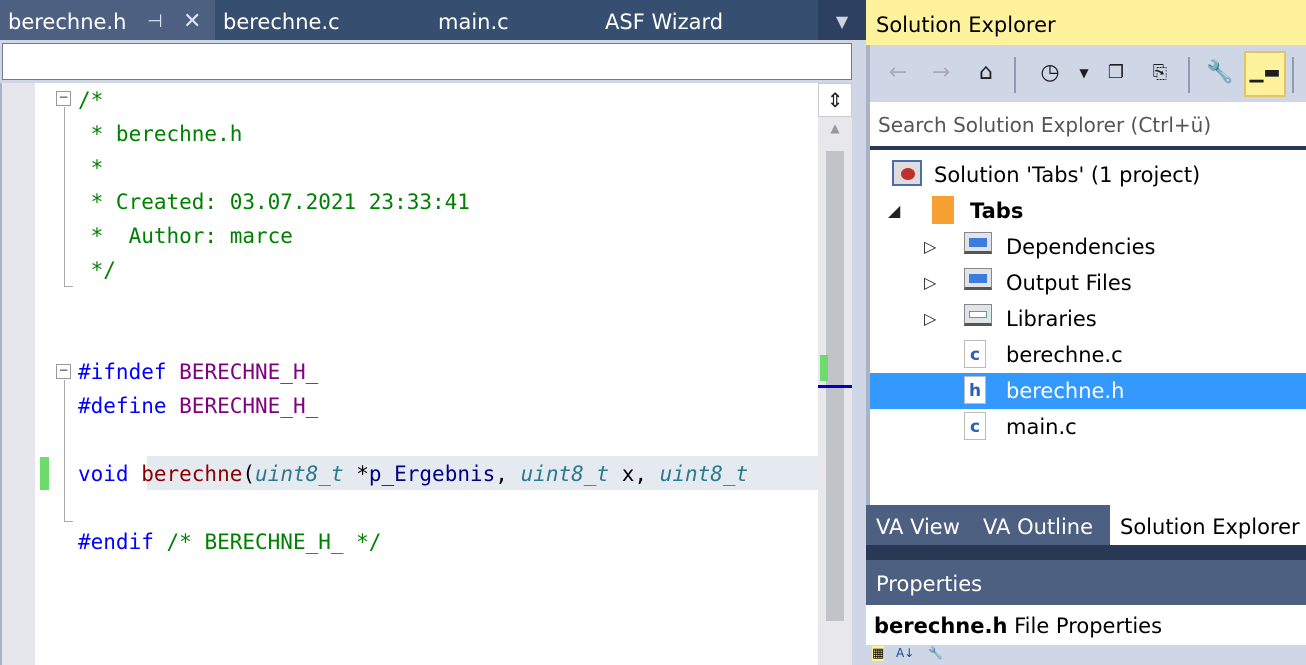 This screenshot has width=1306, height=665. What do you see at coordinates (315, 20) in the screenshot?
I see `tab-berechne-c: berechne.c` at bounding box center [315, 20].